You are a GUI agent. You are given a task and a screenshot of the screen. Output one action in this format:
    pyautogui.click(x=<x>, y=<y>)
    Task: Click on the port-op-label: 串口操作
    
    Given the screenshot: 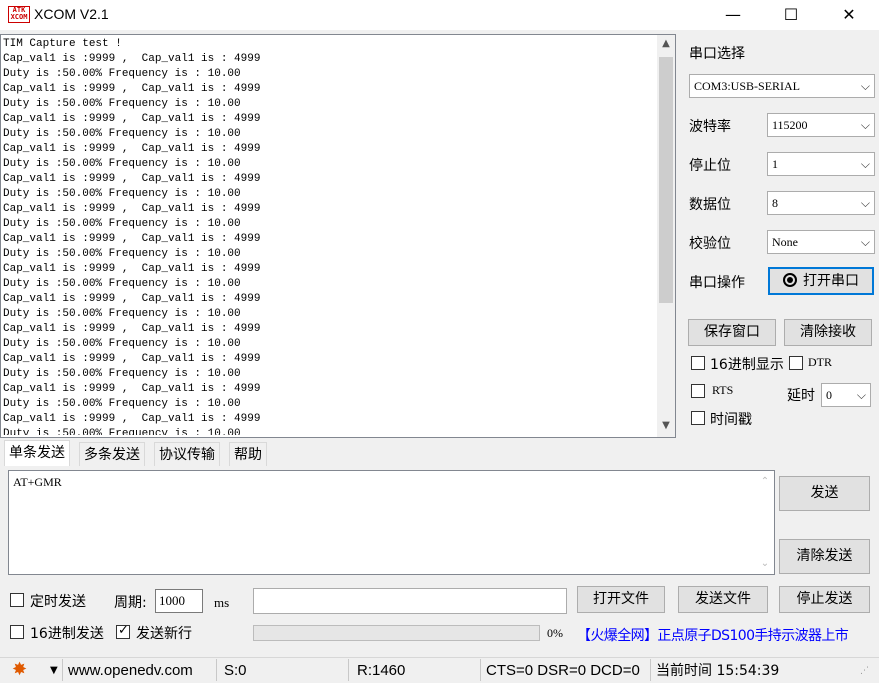 What is the action you would take?
    pyautogui.click(x=717, y=283)
    